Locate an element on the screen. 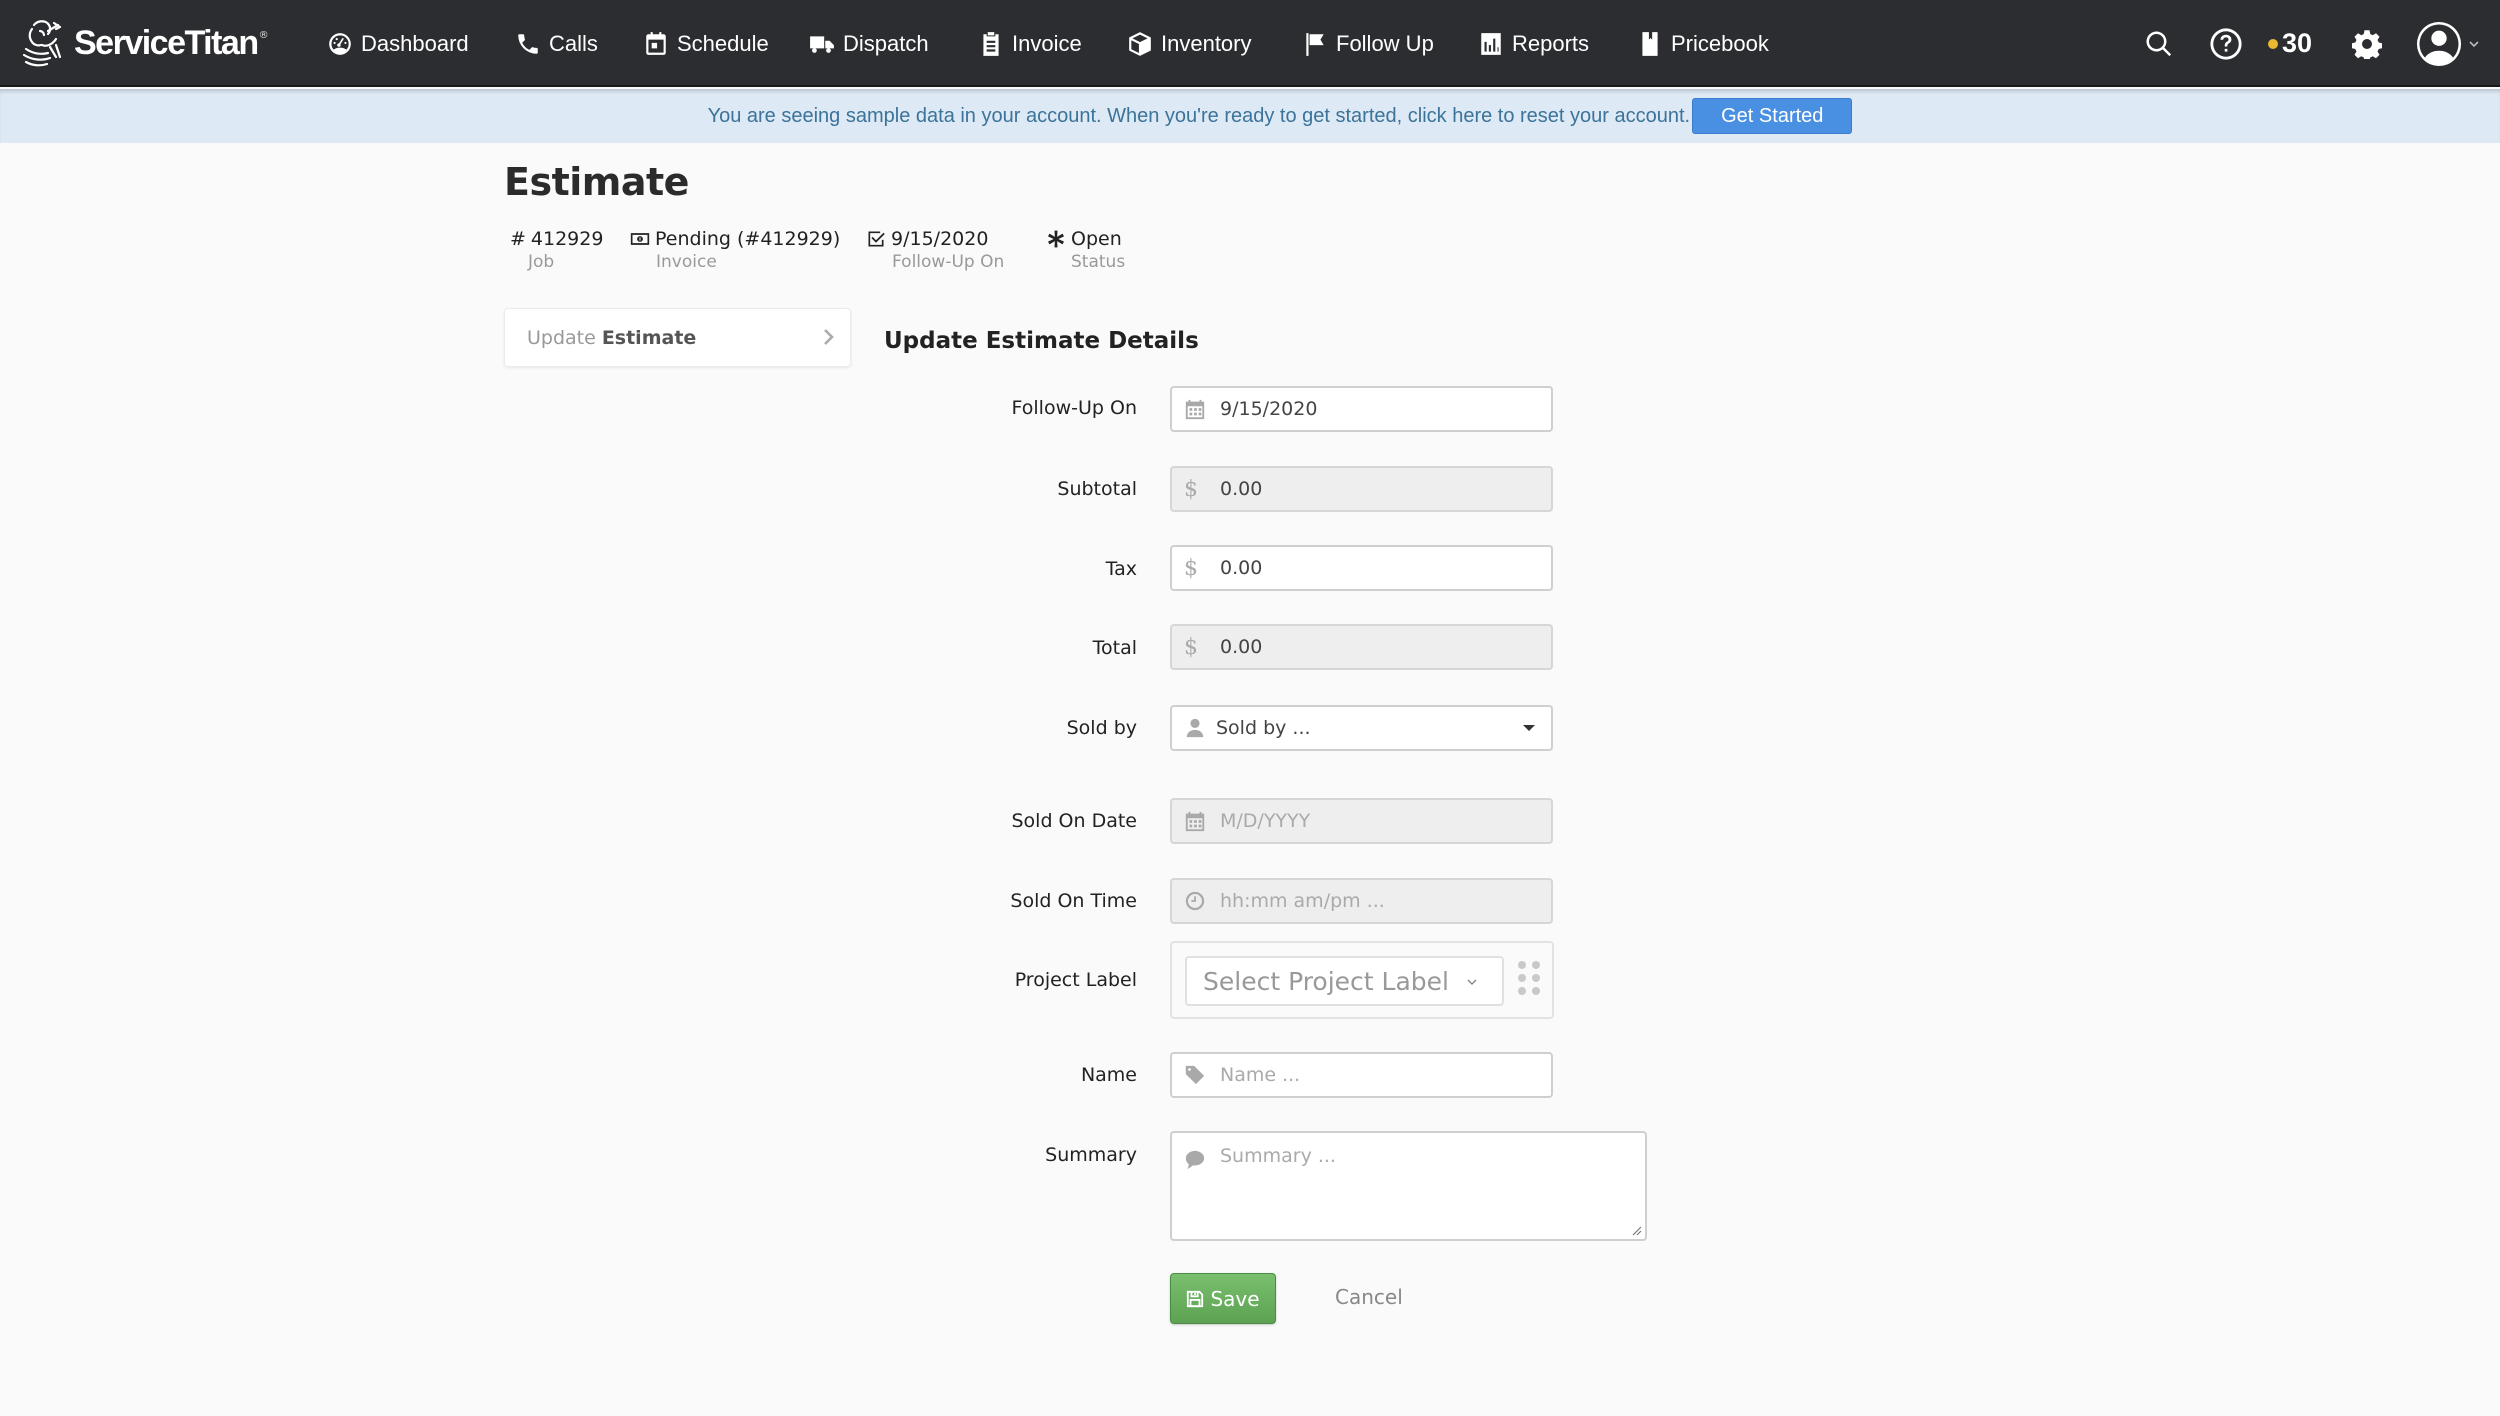 The image size is (2500, 1416). follow-up-value: 9/15/2020 is located at coordinates (940, 239).